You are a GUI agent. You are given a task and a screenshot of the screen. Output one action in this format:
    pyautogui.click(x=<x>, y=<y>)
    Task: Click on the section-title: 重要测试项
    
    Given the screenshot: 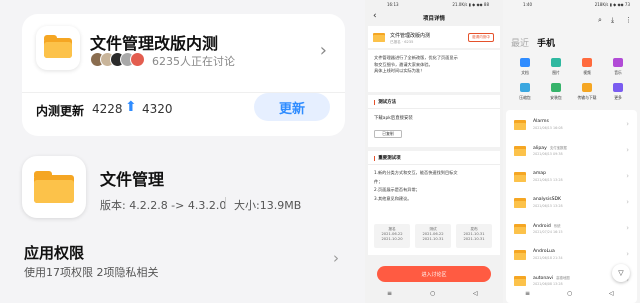 What is the action you would take?
    pyautogui.click(x=389, y=158)
    